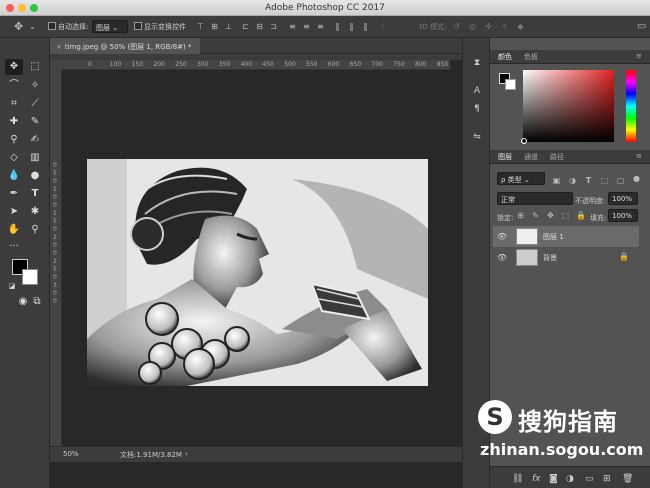  I want to click on layer-row: 👁 图层 1, so click(566, 236).